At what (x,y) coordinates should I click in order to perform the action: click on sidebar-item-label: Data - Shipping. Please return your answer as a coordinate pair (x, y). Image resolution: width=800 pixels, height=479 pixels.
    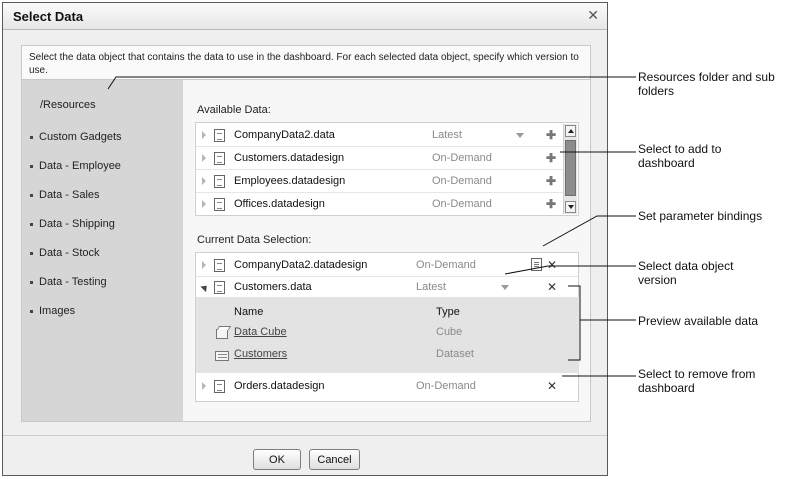
    Looking at the image, I should click on (77, 224).